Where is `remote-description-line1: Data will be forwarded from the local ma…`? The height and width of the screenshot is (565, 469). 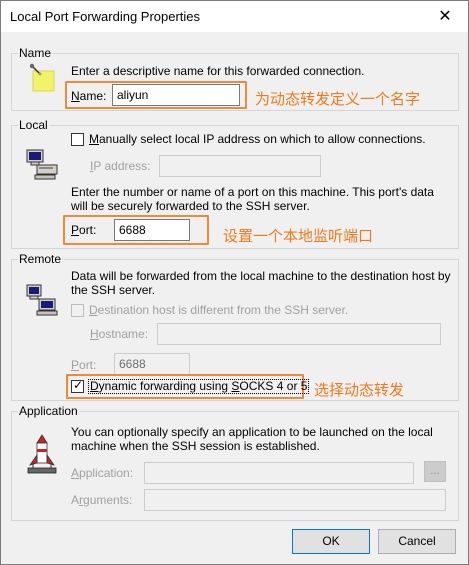 remote-description-line1: Data will be forwarded from the local ma… is located at coordinates (261, 276).